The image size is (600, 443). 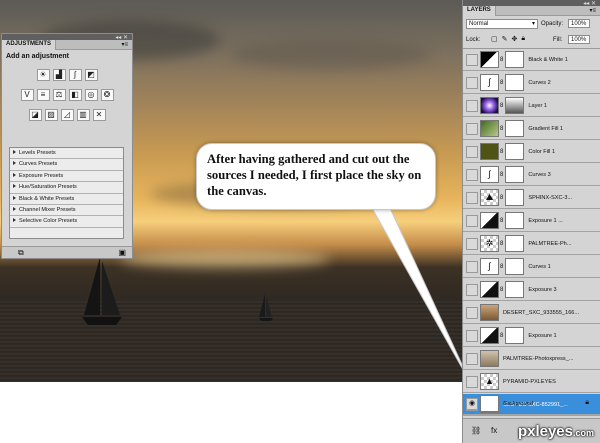 I want to click on channel-mixer-icon: ❂, so click(x=107, y=95).